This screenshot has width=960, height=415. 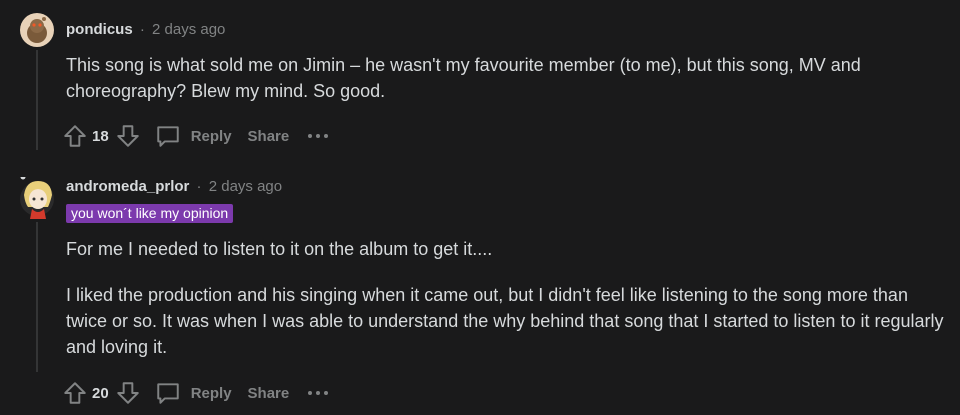 I want to click on comment-bubble-icon, so click(x=168, y=393).